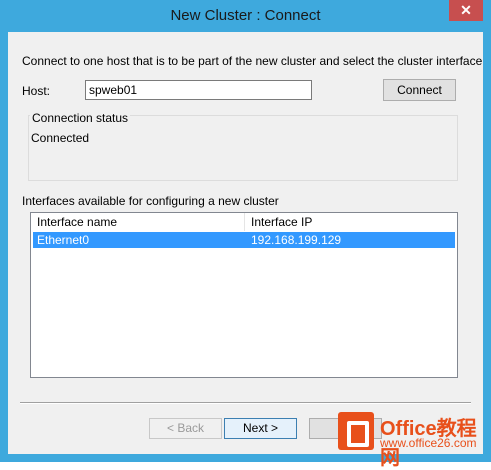 This screenshot has height=470, width=491. I want to click on window-title: New Cluster : Connect, so click(245, 15).